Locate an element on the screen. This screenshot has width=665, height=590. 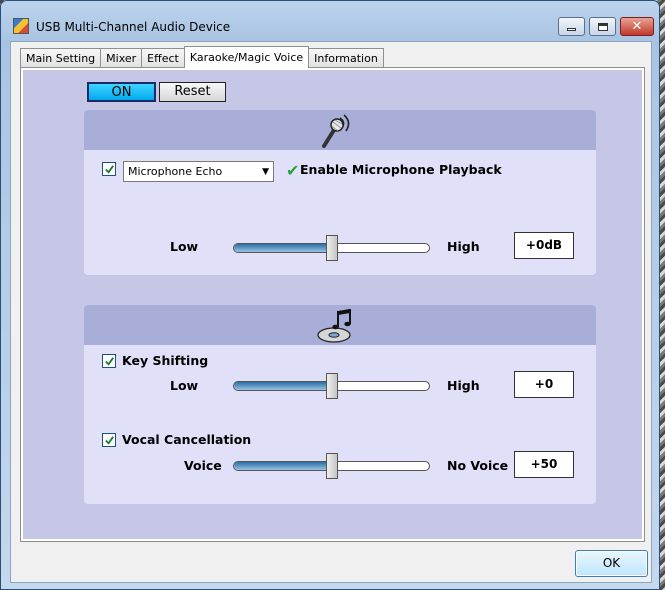
close-icon: ✕ is located at coordinates (637, 26).